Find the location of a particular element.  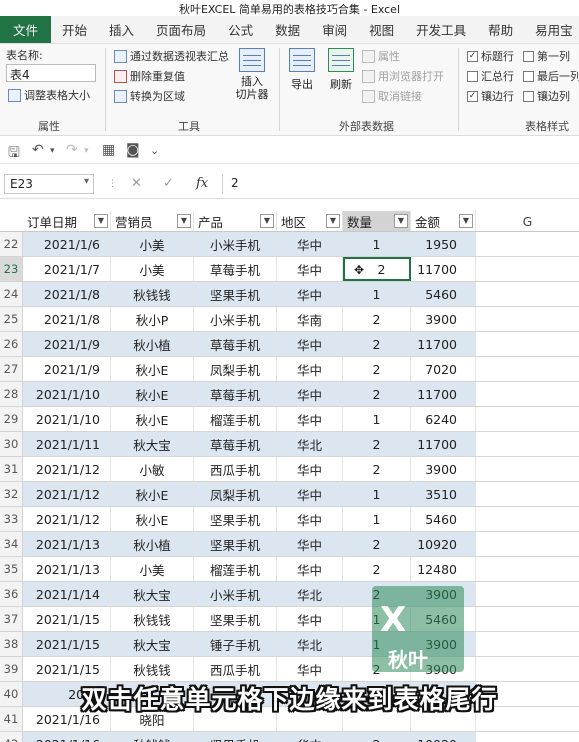

tab-1: 开始 is located at coordinates (74, 29).